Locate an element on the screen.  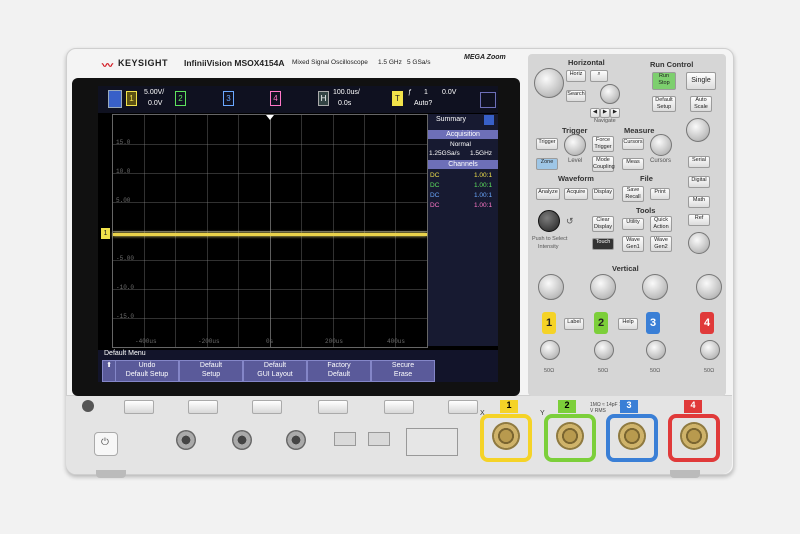
digital-button: Digital is located at coordinates (699, 182).